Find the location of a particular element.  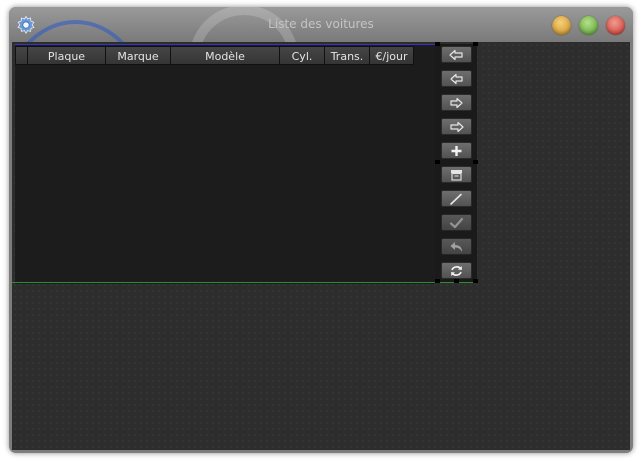

confirm-button is located at coordinates (456, 222).